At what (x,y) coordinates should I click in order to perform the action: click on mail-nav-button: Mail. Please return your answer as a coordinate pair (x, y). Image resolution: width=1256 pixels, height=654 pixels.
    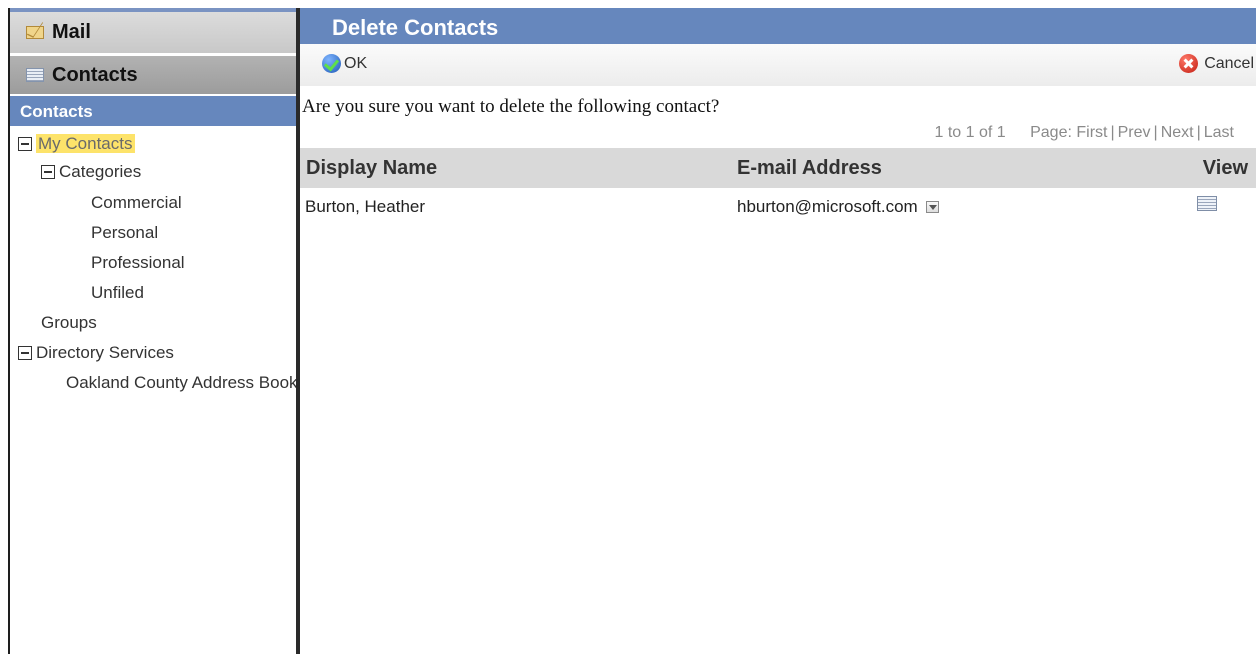
    Looking at the image, I should click on (153, 30).